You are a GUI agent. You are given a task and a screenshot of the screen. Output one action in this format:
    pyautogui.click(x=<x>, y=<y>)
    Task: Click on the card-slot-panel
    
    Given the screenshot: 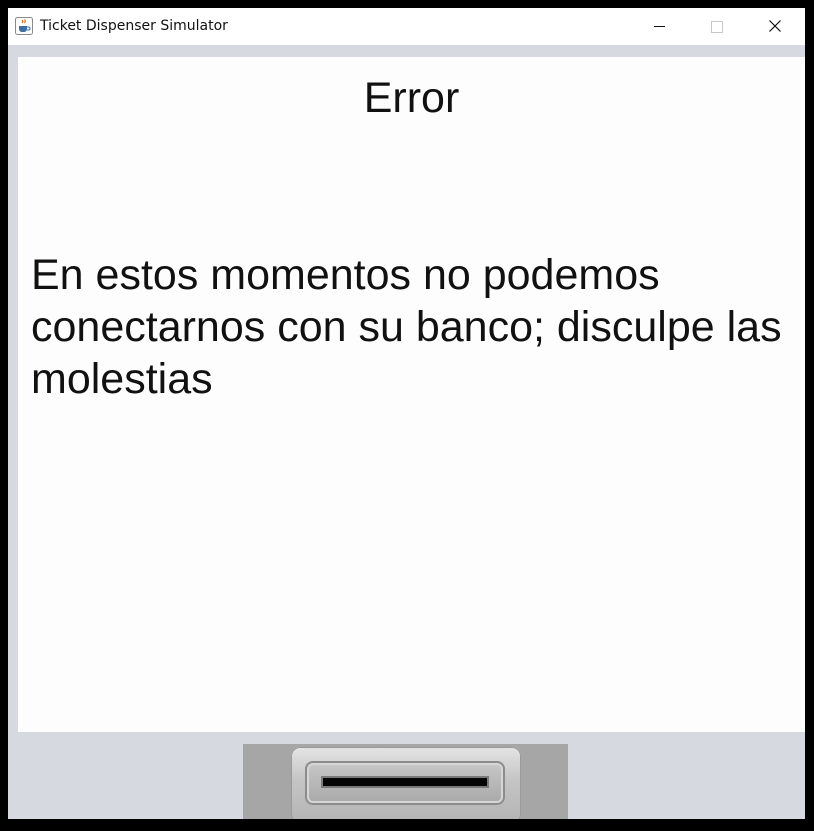 What is the action you would take?
    pyautogui.click(x=405, y=781)
    